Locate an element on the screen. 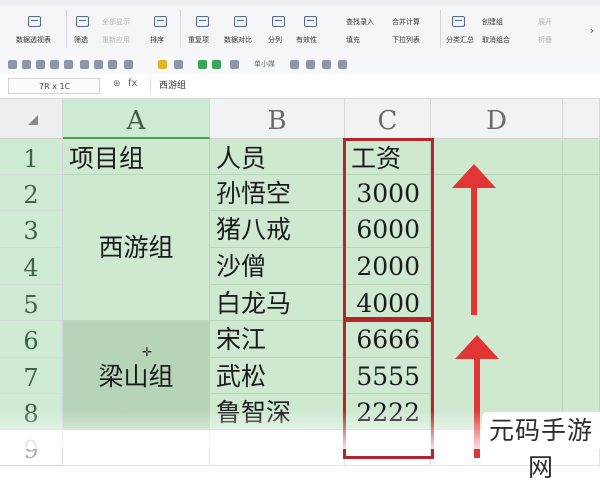 Image resolution: width=600 pixels, height=486 pixels. show-all-button: 全部显示 is located at coordinates (116, 22).